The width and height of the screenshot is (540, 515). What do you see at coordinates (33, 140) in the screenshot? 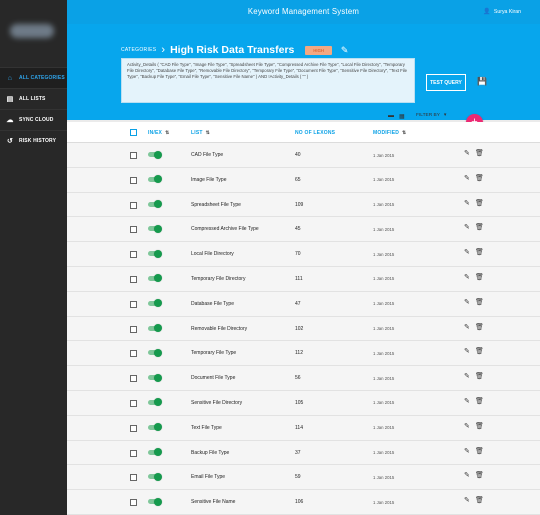
I see `sidebar-item-risk-history: ↺ RISK HISTORY` at bounding box center [33, 140].